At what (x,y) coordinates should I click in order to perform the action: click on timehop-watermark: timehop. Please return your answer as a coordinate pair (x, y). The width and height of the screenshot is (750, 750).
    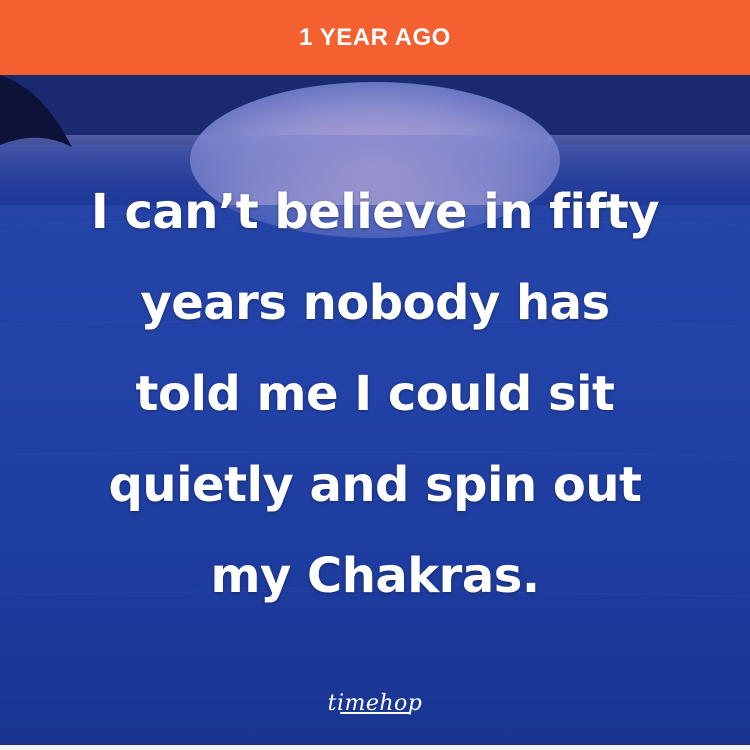
    Looking at the image, I should click on (375, 703).